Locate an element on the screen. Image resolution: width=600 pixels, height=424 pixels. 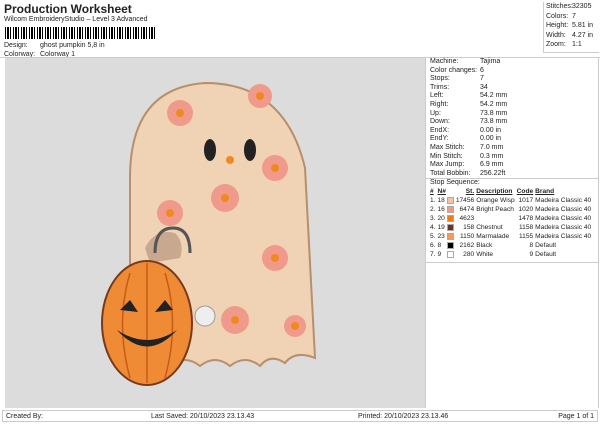
stitches: 1150 is located at coordinates (467, 237).